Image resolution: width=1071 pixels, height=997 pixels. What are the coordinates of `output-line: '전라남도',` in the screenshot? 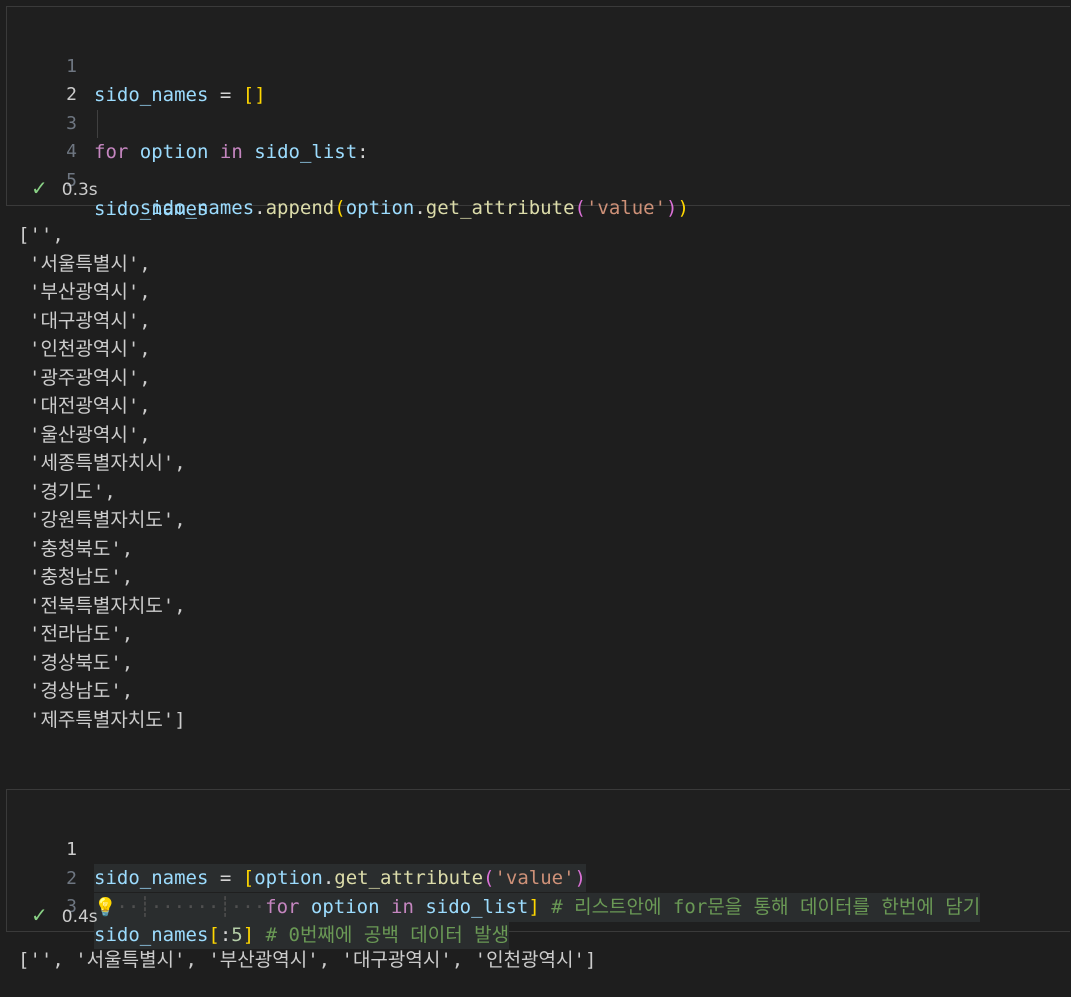 It's located at (81, 634).